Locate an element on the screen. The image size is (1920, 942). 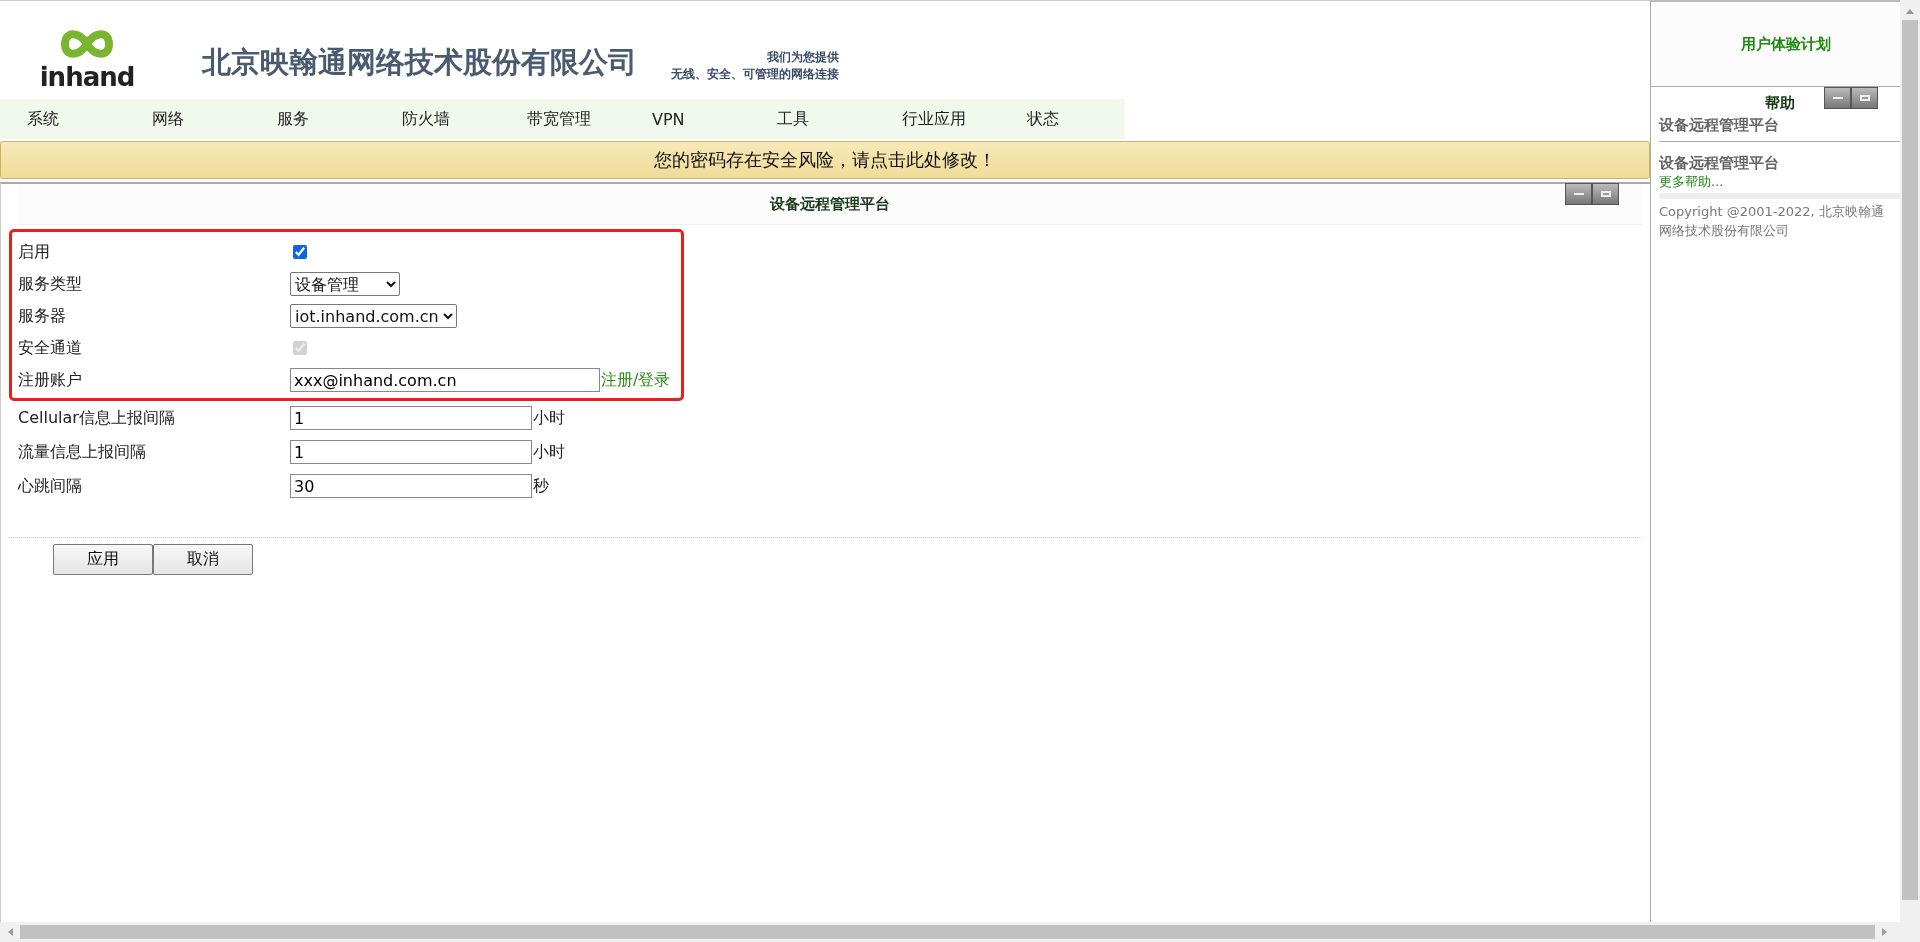
apply-button: 应用 is located at coordinates (103, 559).